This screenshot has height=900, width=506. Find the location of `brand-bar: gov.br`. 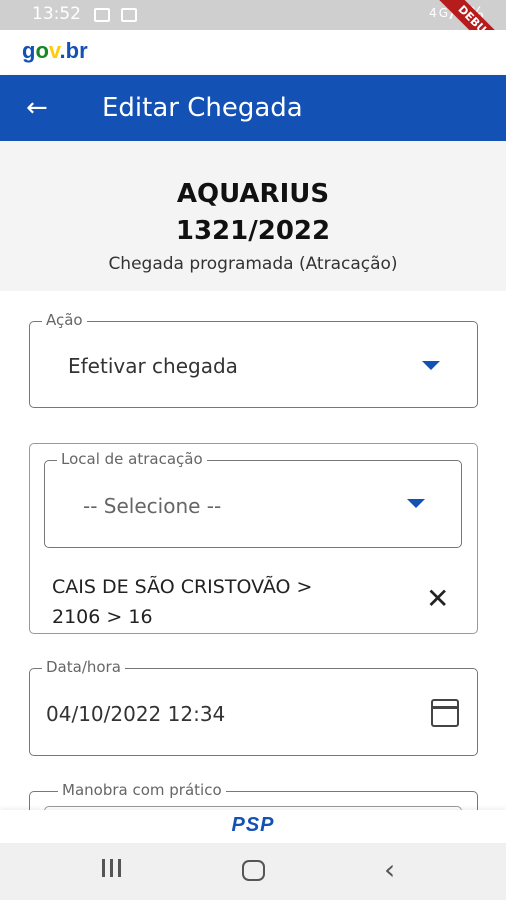

brand-bar: gov.br is located at coordinates (253, 52).